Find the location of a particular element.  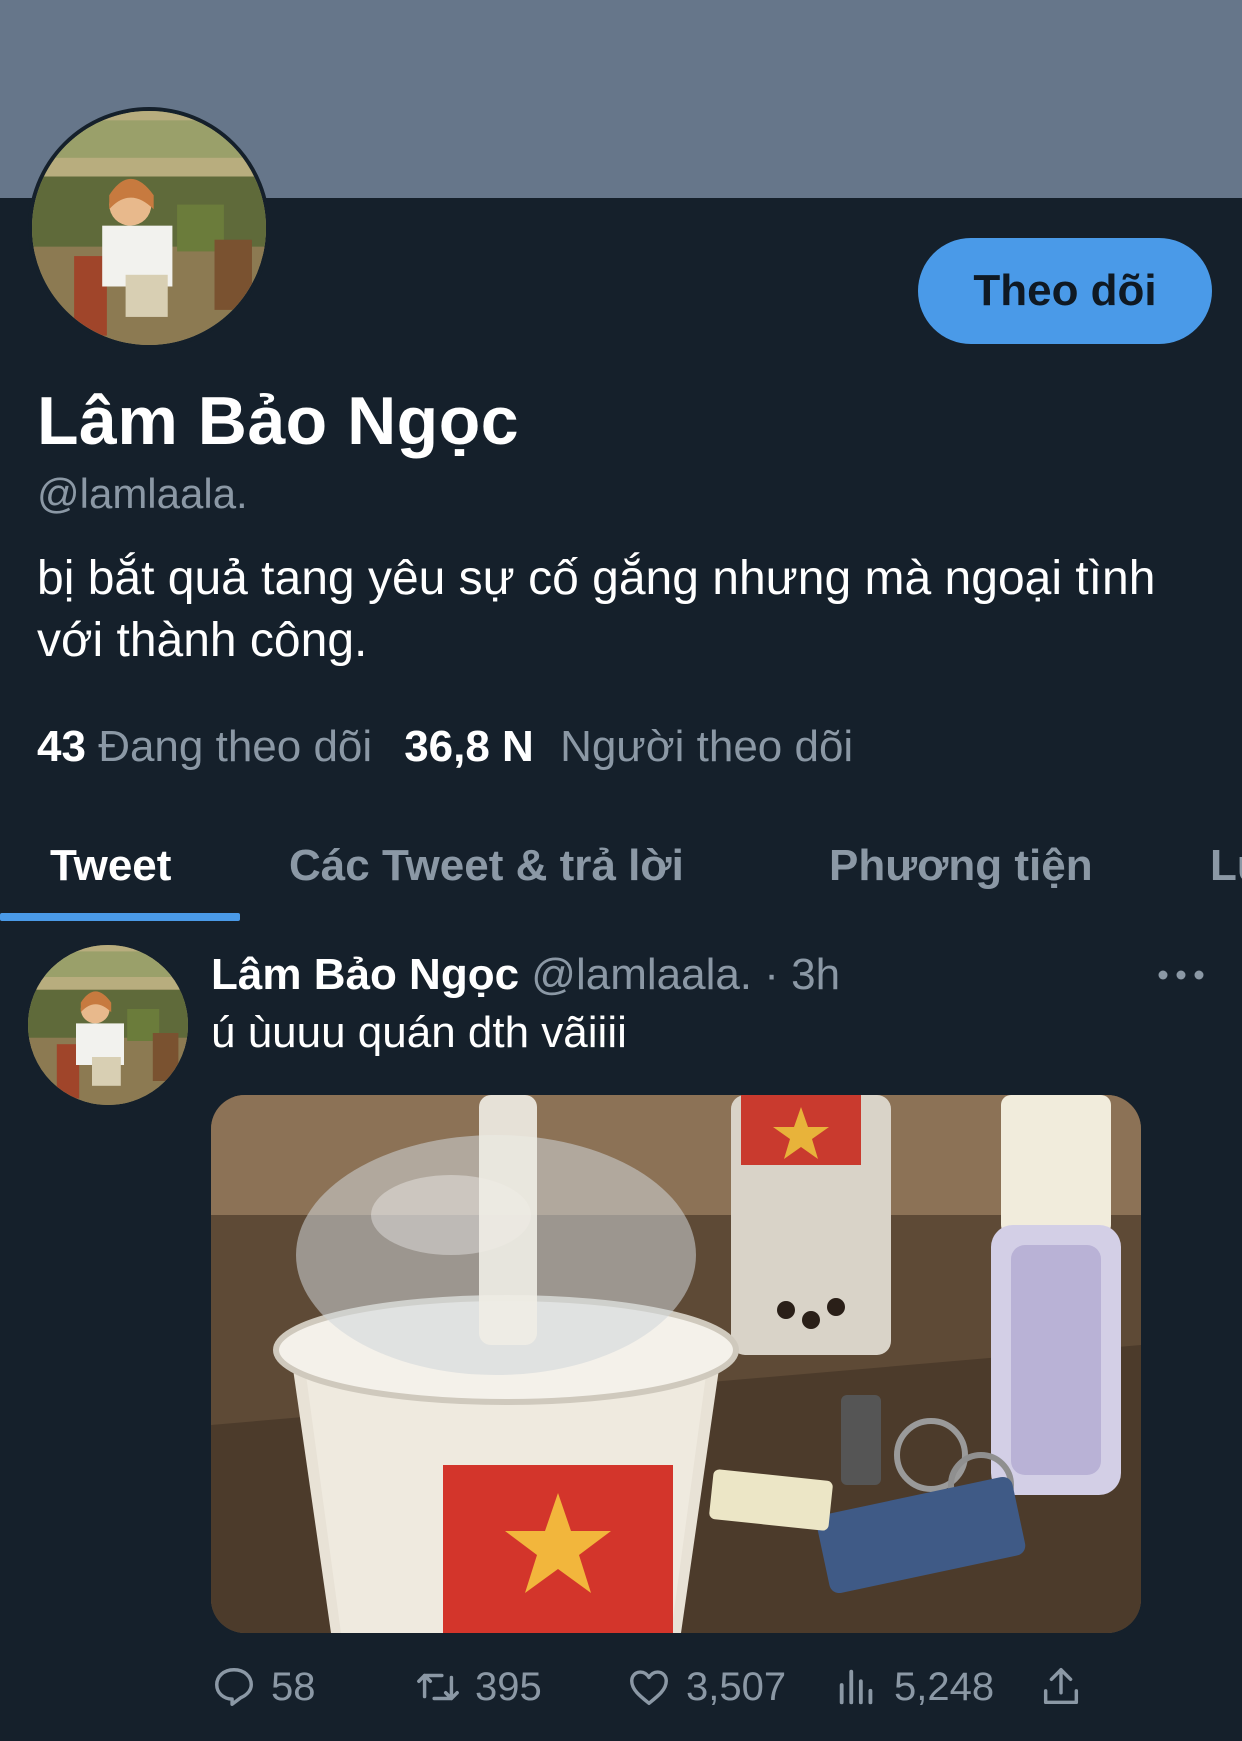

tab-tweets-and-replies: Các Tweet & trả lời is located at coordinates (486, 866).